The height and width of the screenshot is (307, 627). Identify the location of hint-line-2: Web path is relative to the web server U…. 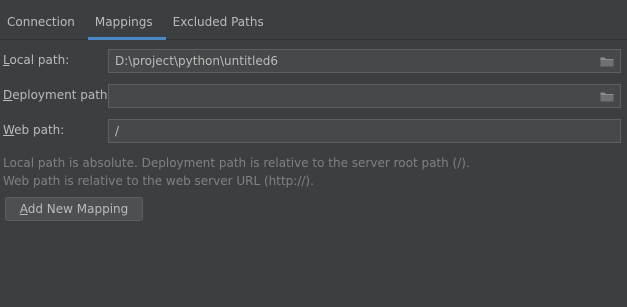
(158, 181).